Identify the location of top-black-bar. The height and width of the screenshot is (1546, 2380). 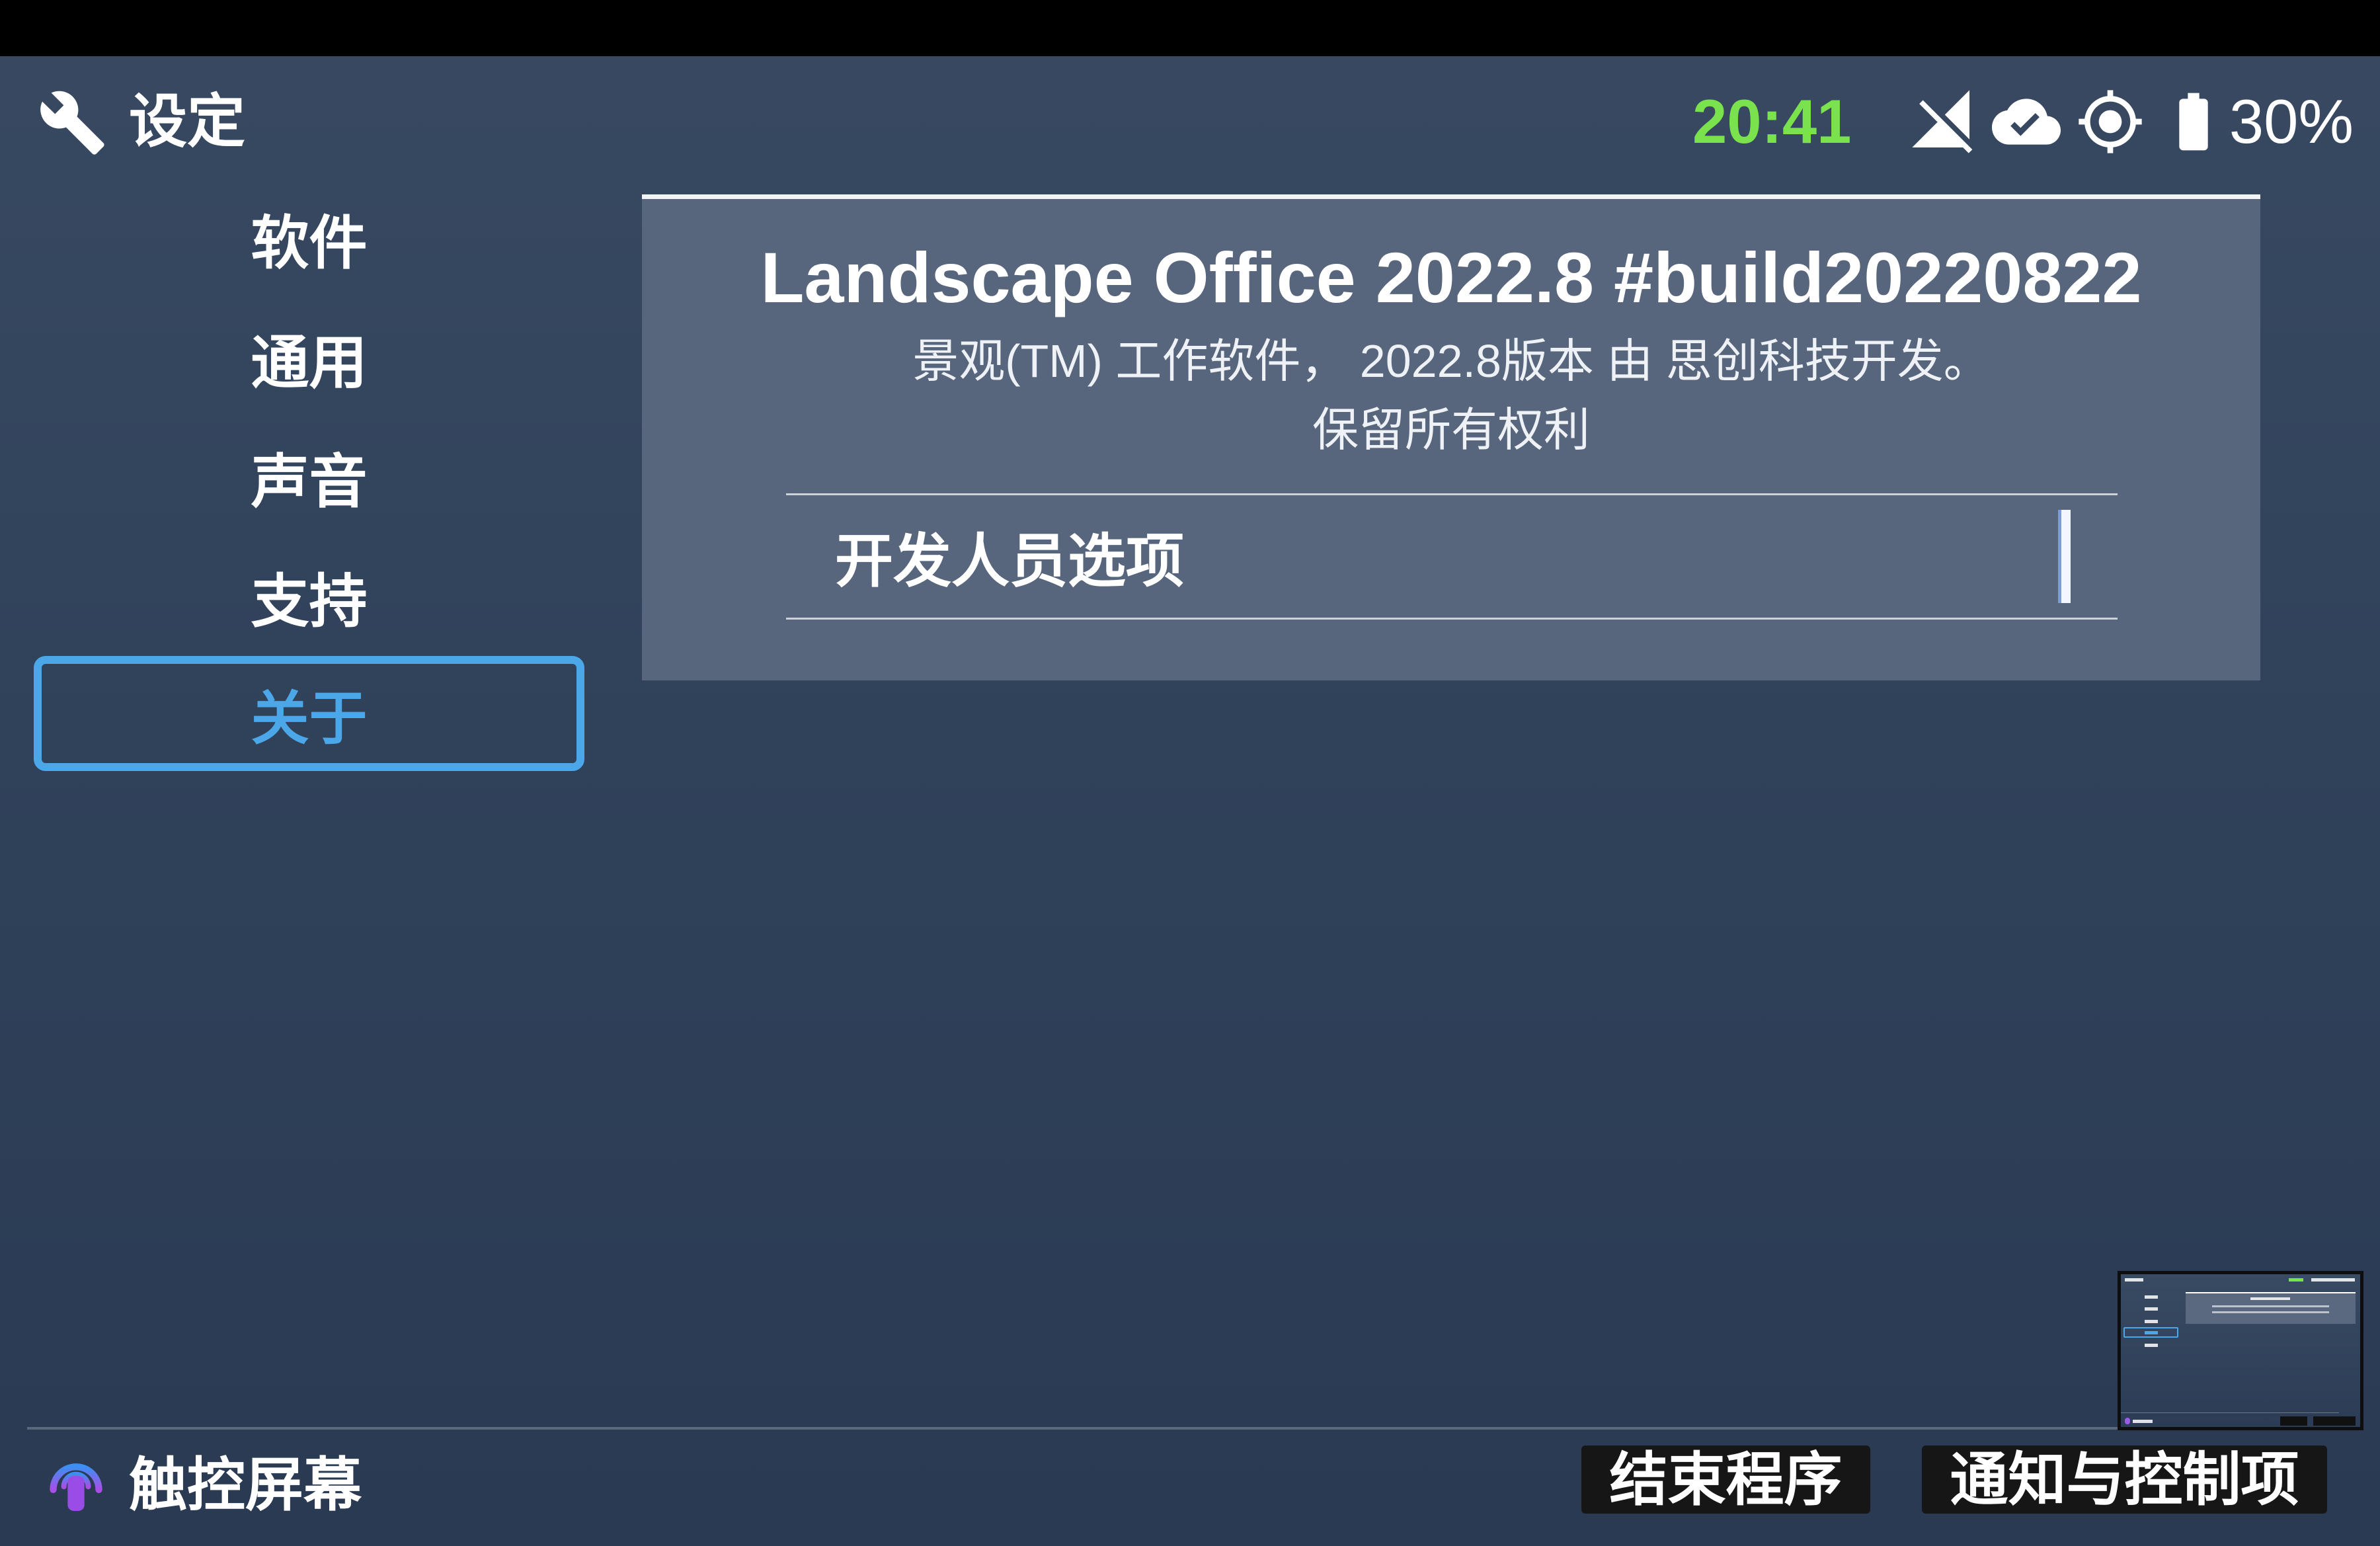
(1190, 28).